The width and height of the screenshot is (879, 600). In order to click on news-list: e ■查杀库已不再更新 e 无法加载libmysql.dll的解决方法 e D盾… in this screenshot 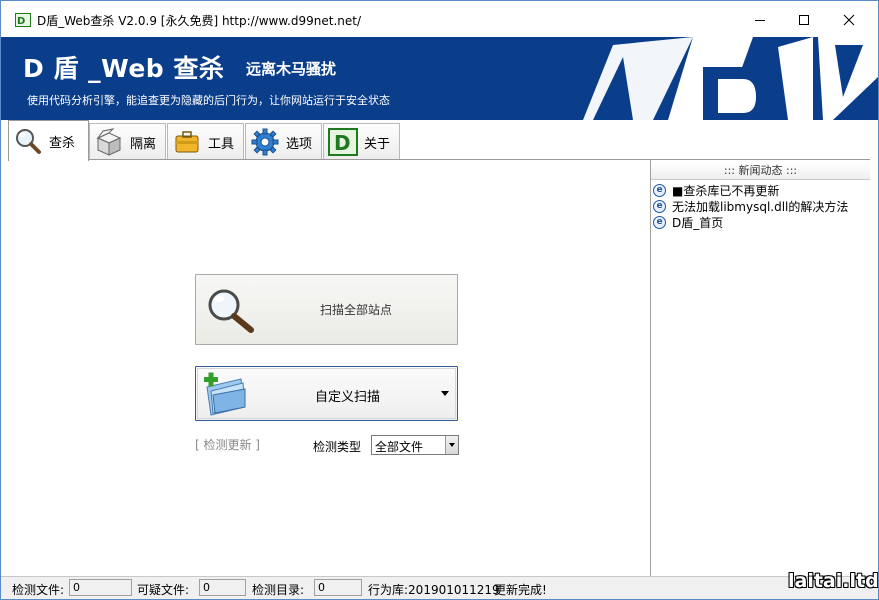, I will do `click(760, 206)`.